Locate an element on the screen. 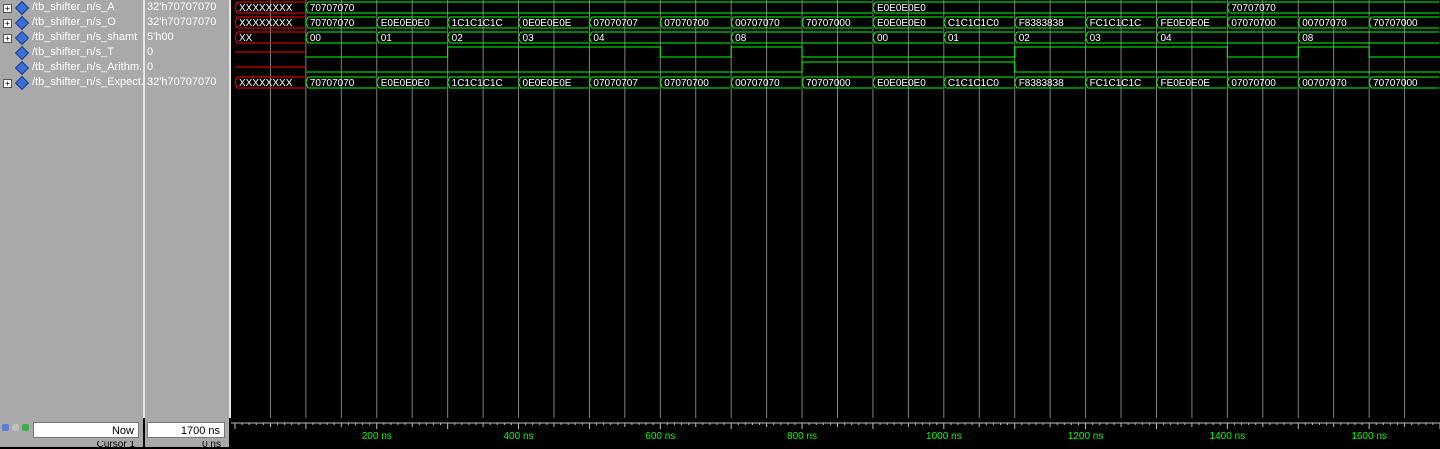 The image size is (1440, 449). signal-row-a: + /tb_shifter_n/s_A is located at coordinates (71, 8).